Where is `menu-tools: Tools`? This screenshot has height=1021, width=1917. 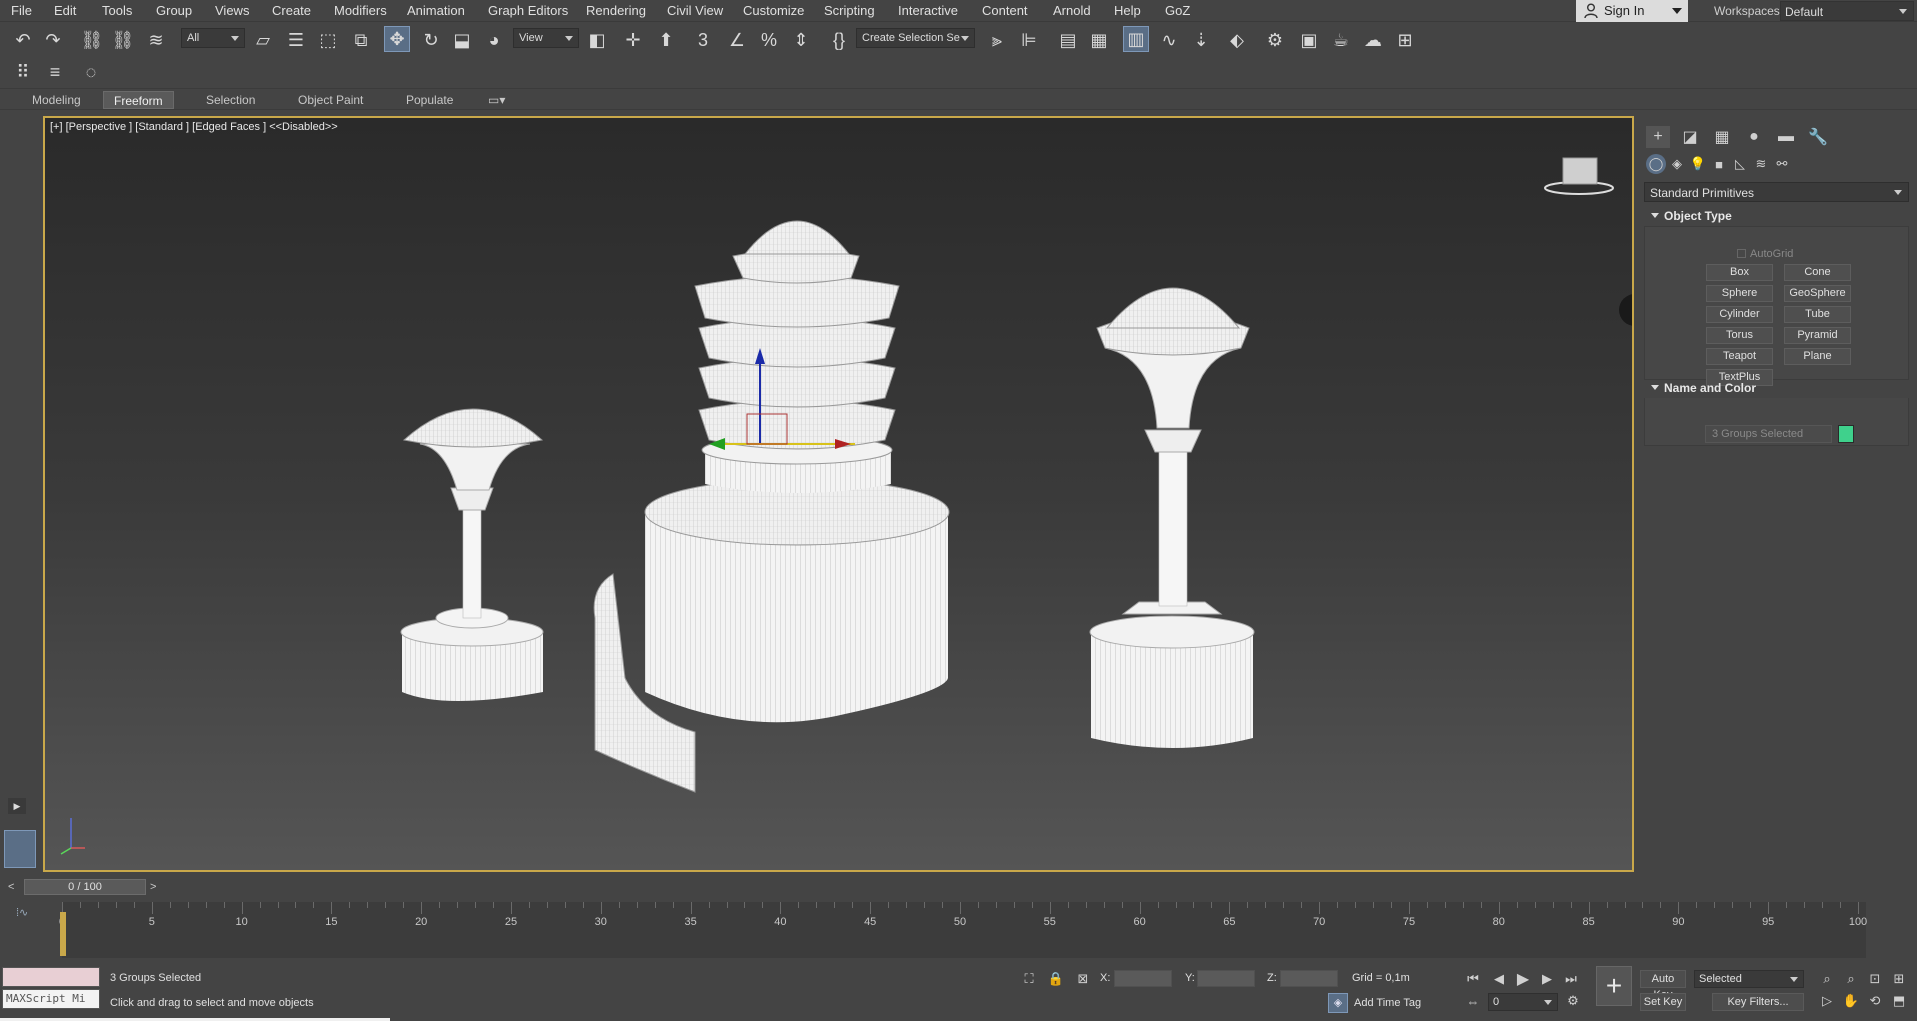
menu-tools: Tools is located at coordinates (117, 10).